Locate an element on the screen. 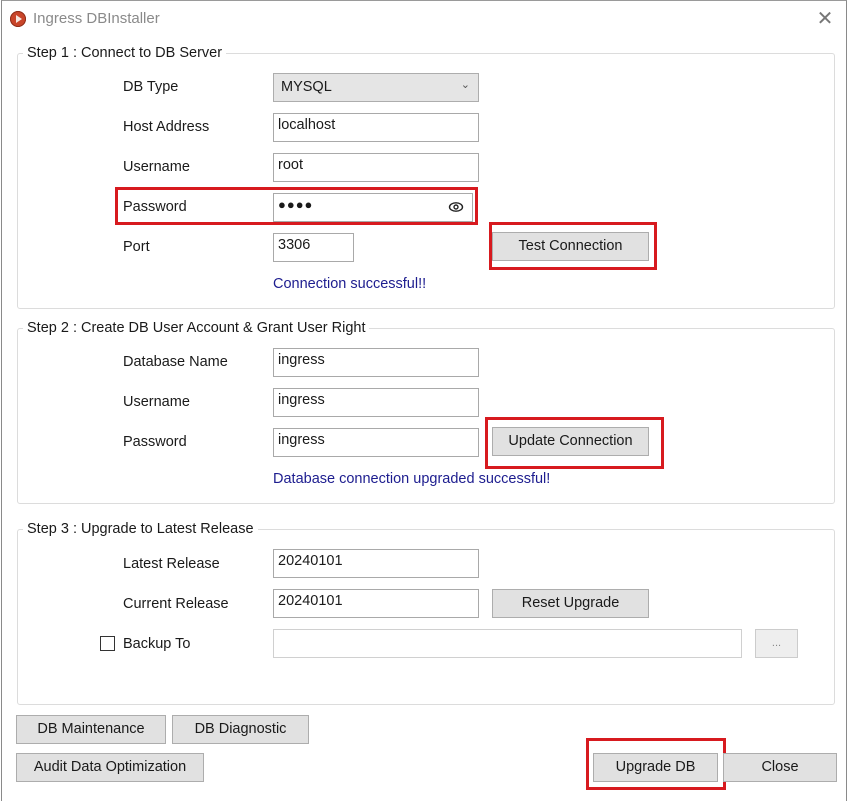  db-diagnostic-button: DB Diagnostic is located at coordinates (240, 729).